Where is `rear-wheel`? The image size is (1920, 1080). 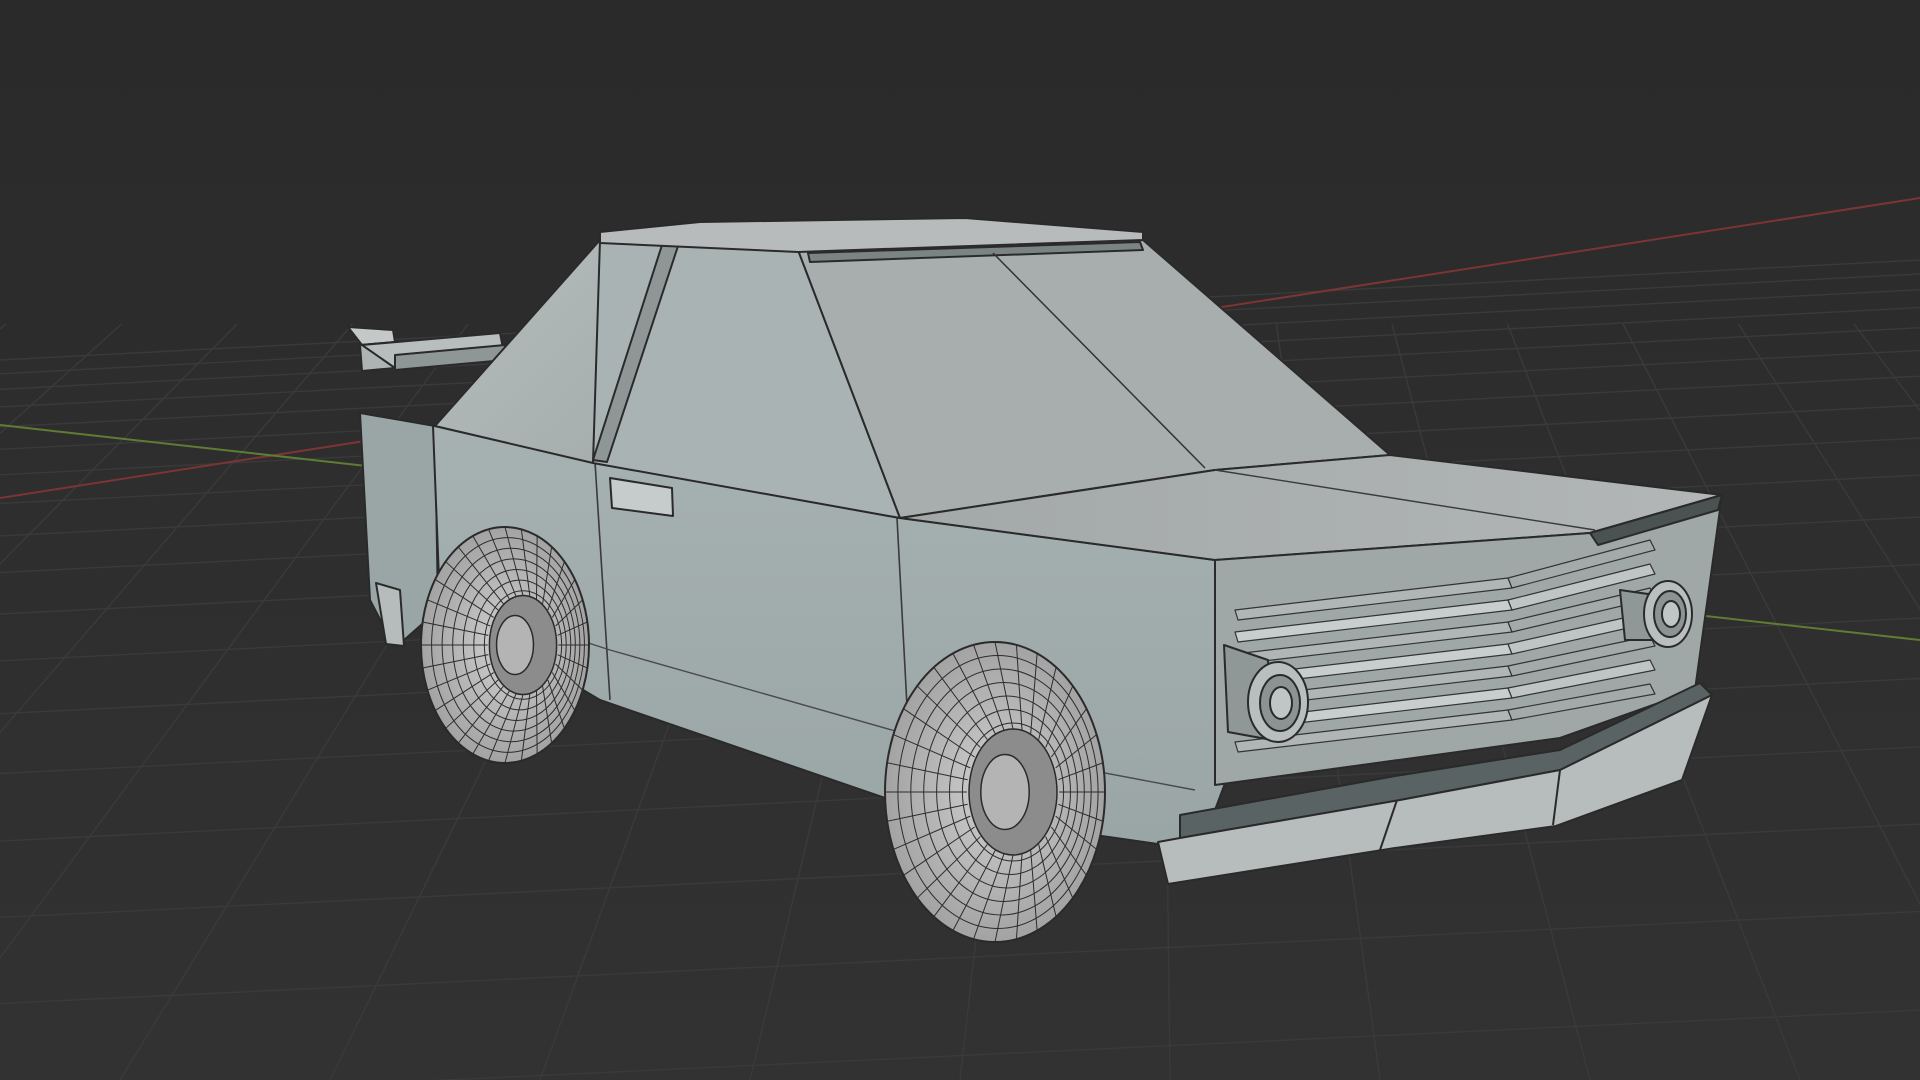
rear-wheel is located at coordinates (505, 645).